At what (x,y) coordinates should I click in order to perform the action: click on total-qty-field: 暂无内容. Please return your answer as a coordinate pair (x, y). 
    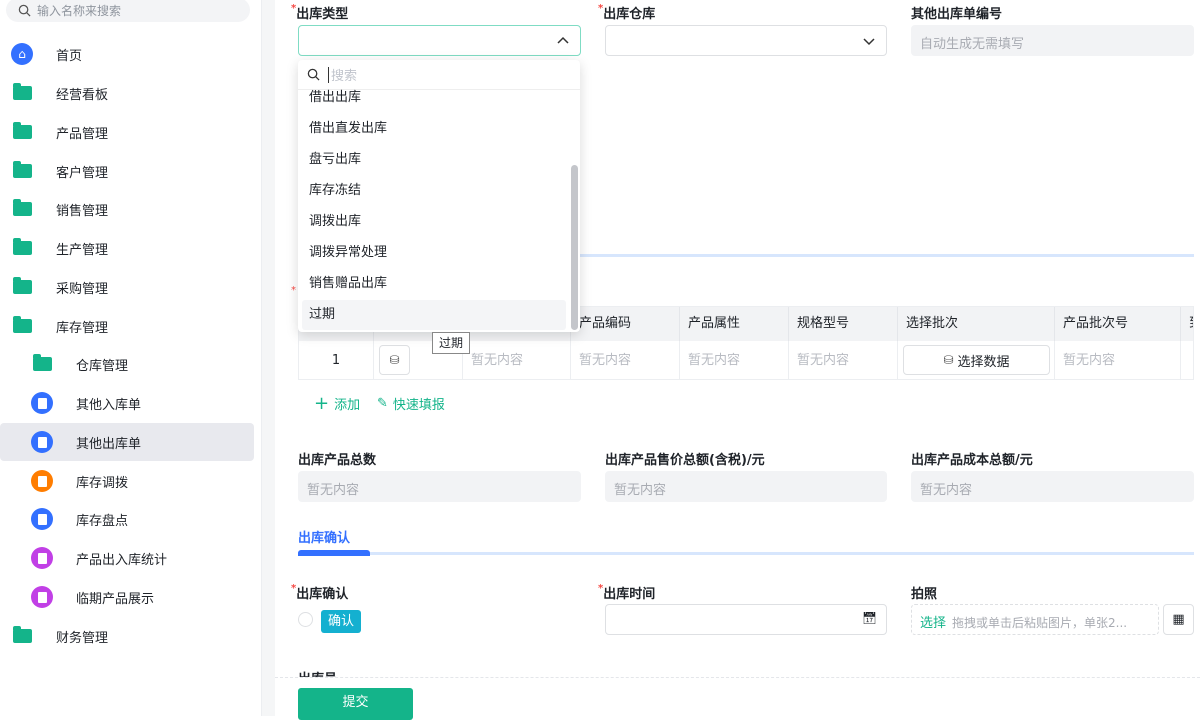
    Looking at the image, I should click on (439, 486).